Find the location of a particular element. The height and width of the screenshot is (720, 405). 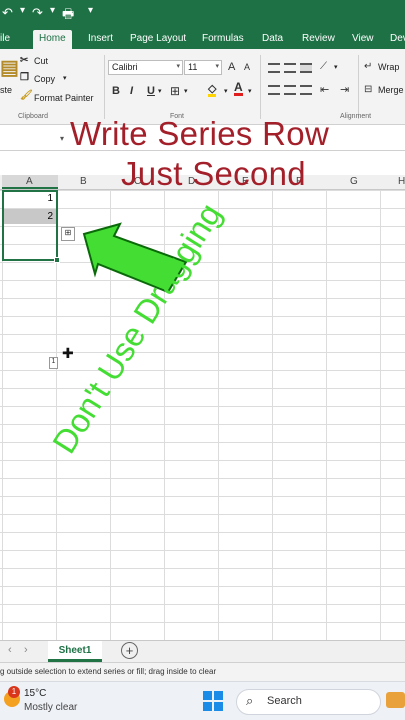

grow-font-button: A is located at coordinates (231, 67).